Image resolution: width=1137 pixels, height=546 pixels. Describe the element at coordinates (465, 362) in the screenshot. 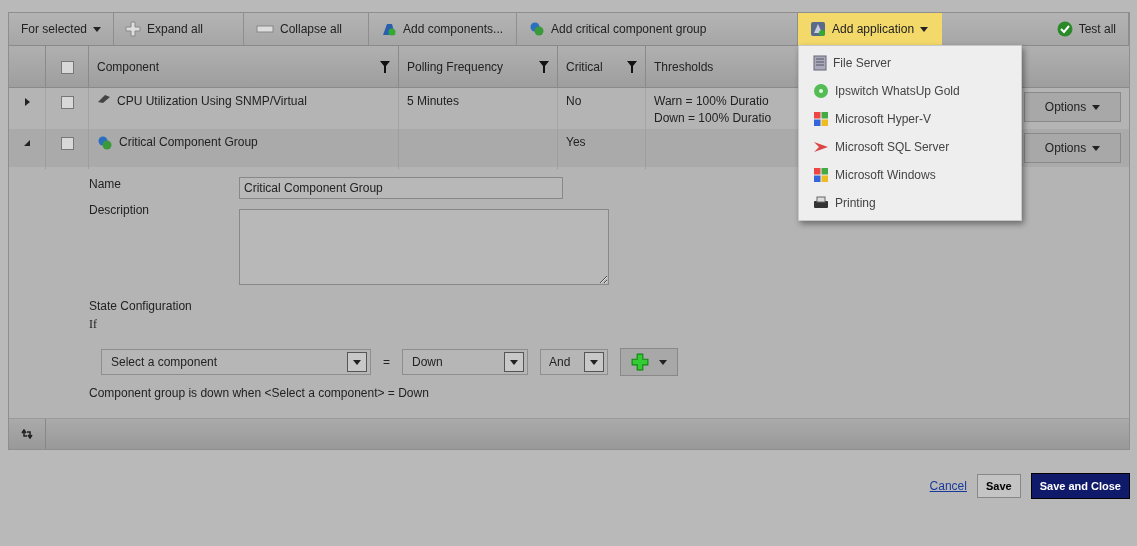

I see `state-select: Down` at that location.